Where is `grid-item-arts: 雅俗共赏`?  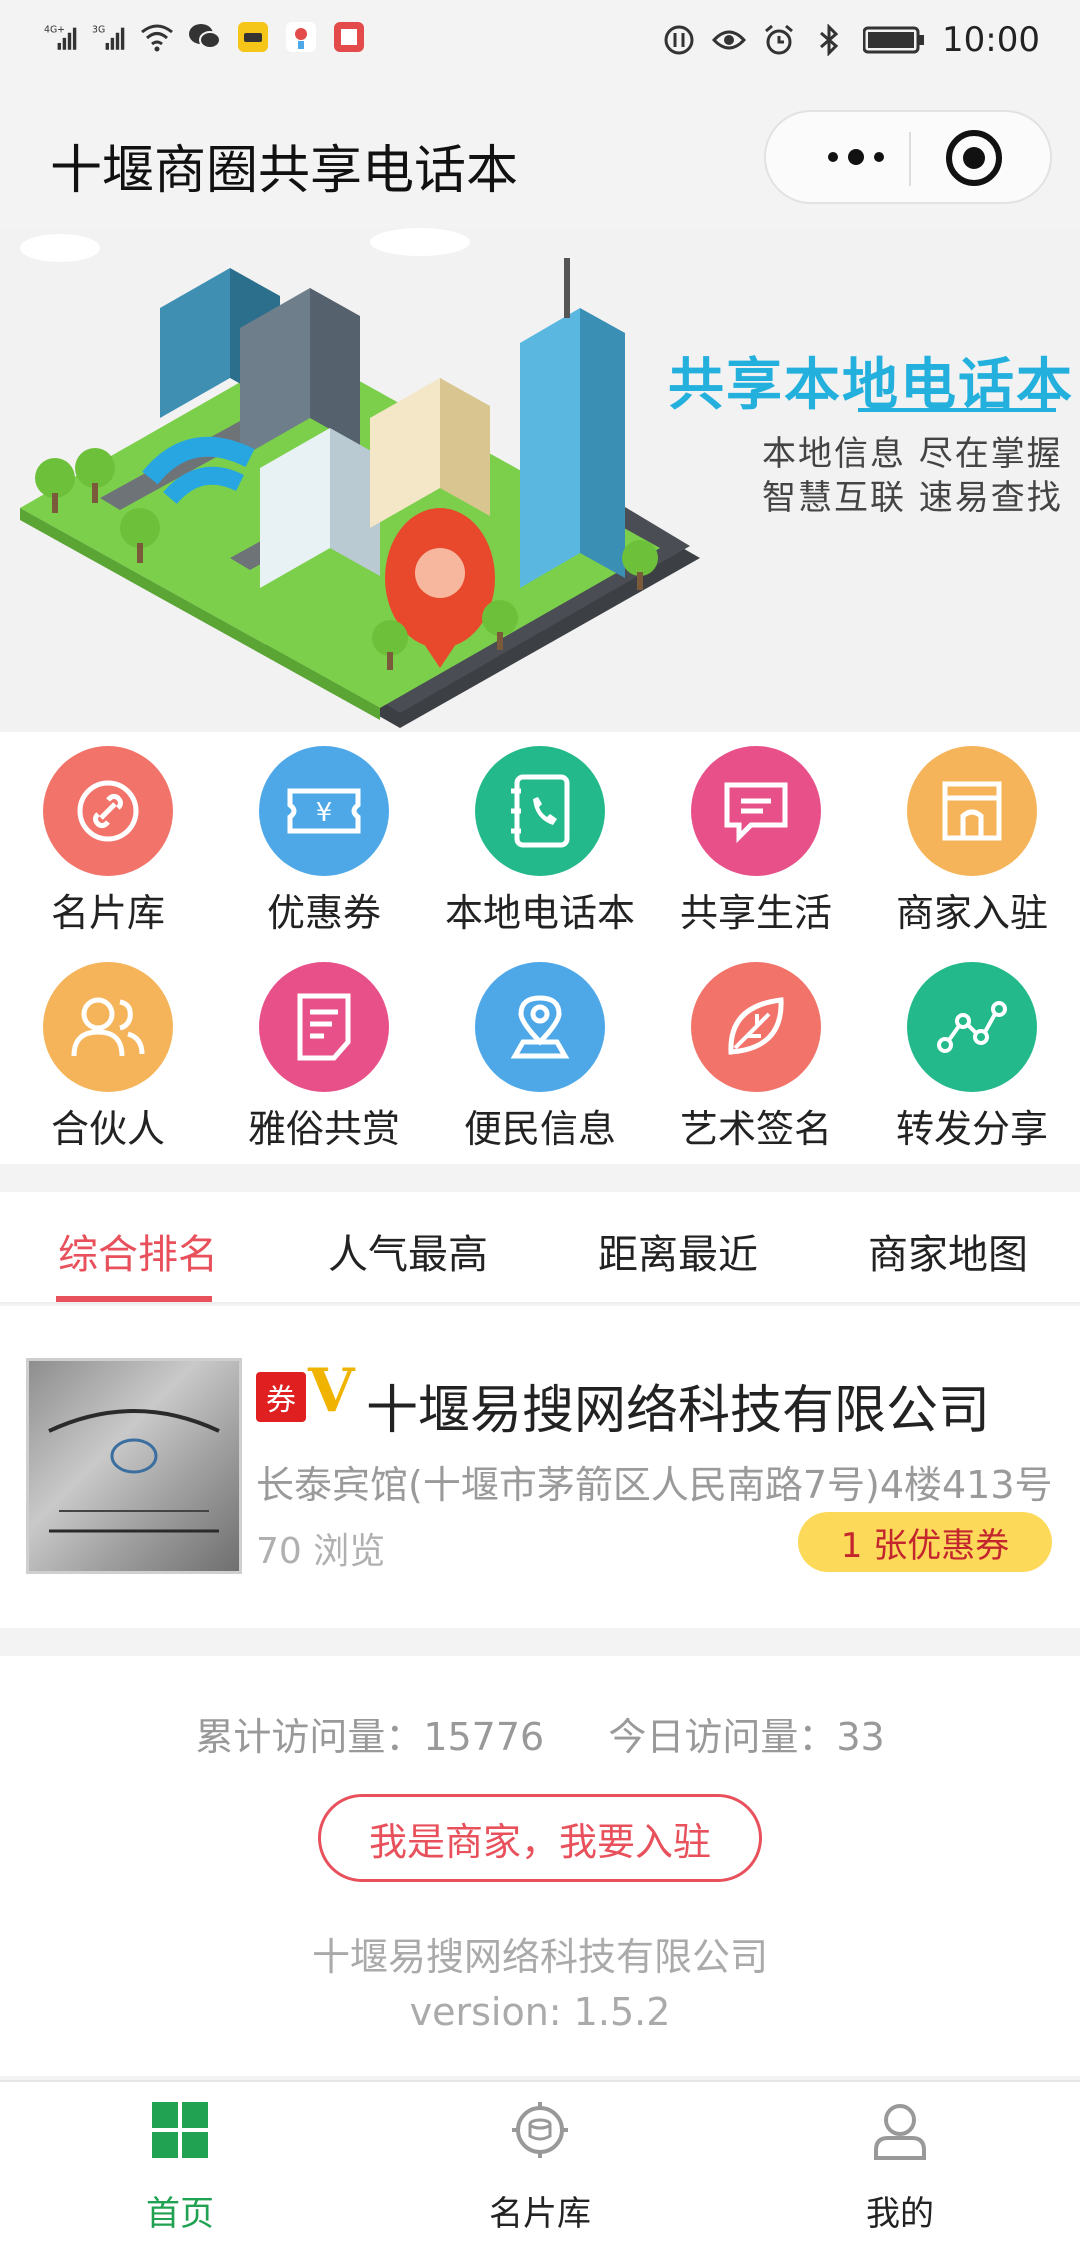
grid-item-arts: 雅俗共赏 is located at coordinates (324, 1053).